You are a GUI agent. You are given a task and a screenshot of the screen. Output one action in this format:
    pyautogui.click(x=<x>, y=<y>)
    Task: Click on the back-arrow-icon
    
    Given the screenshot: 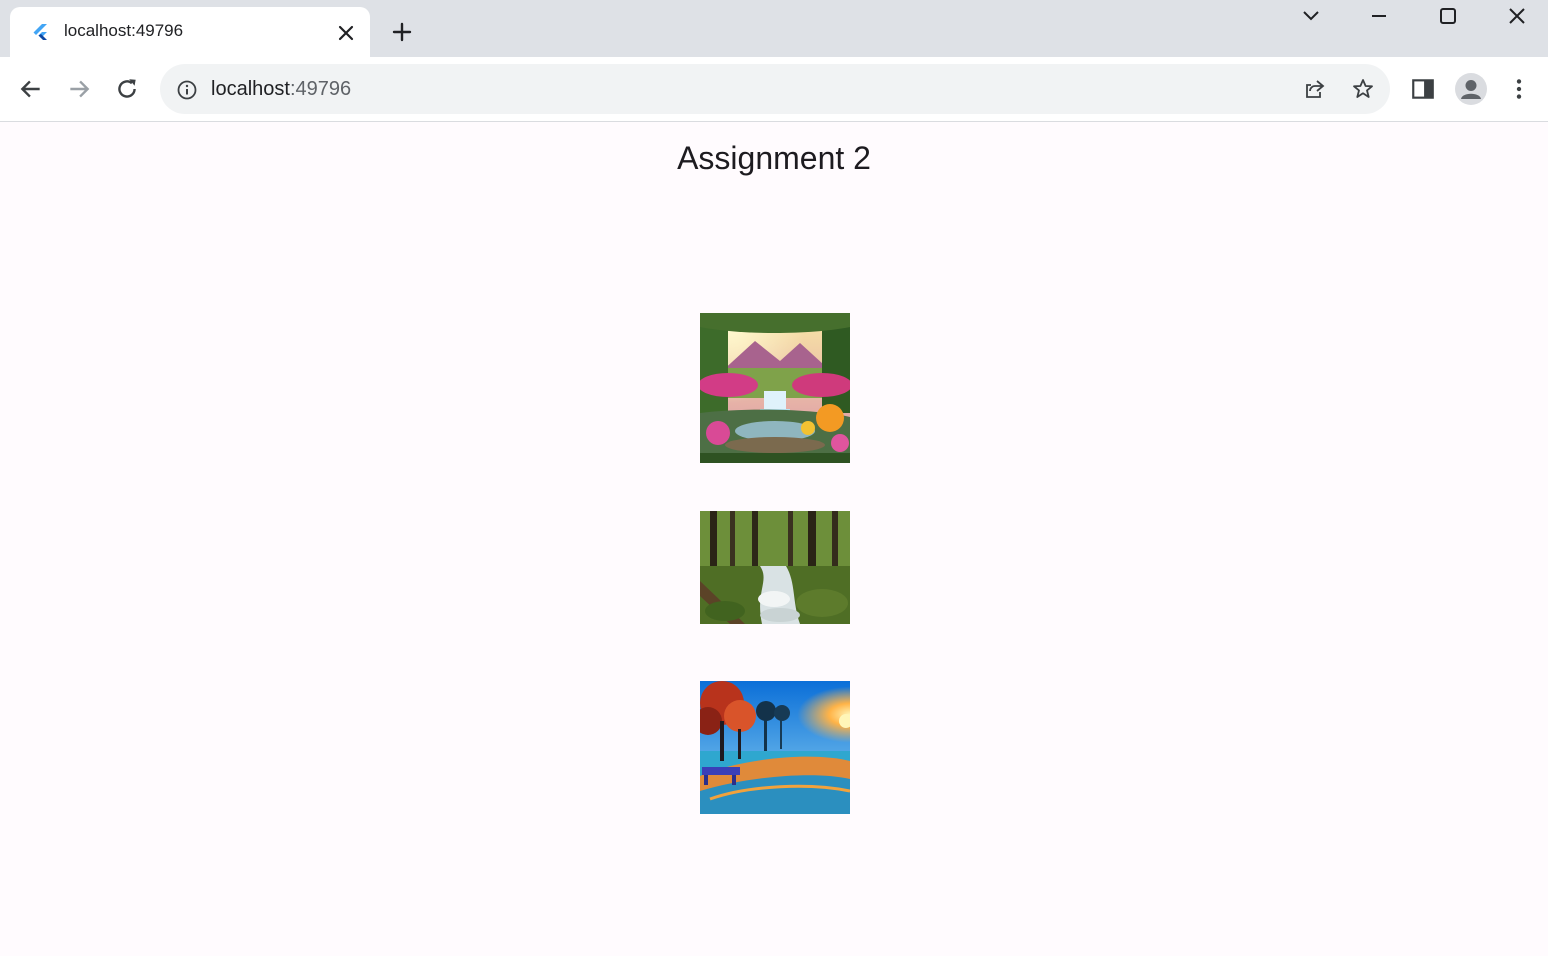 What is the action you would take?
    pyautogui.click(x=31, y=89)
    